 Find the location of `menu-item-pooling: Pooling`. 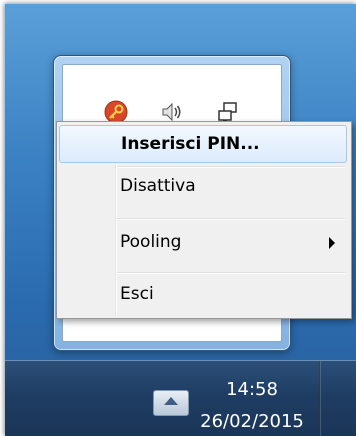

menu-item-pooling: Pooling is located at coordinates (203, 243).